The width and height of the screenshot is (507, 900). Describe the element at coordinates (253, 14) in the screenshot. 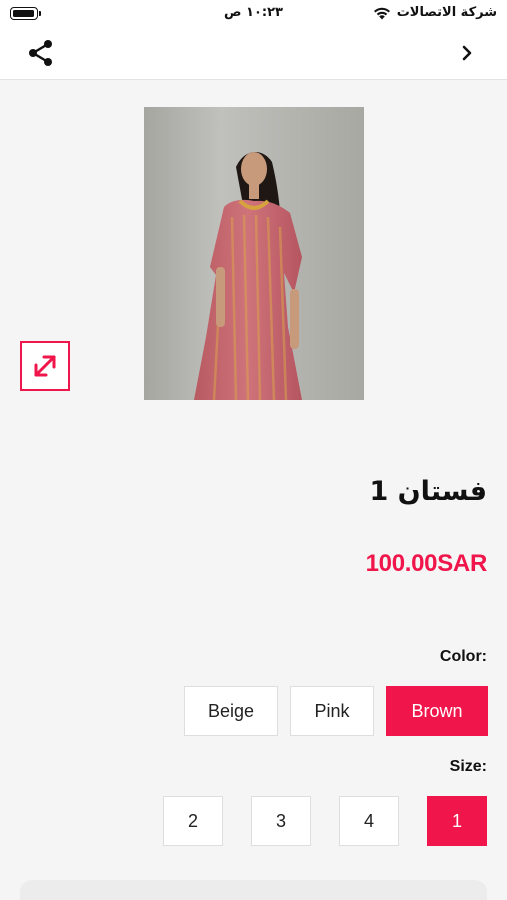

I see `status-bar: ١٠:٢٣ ص شركة الاتصالات` at that location.